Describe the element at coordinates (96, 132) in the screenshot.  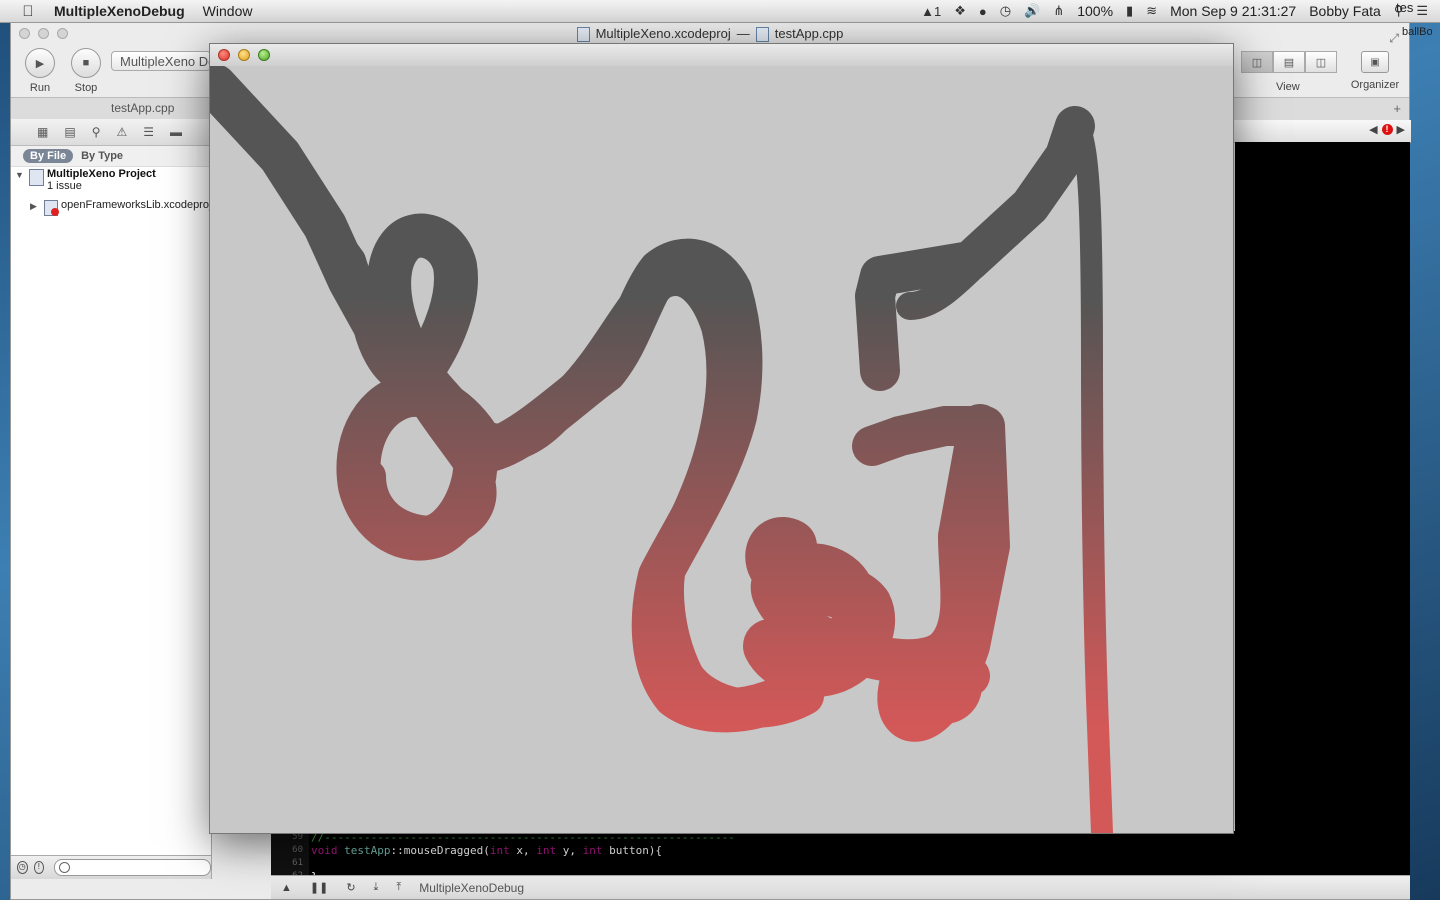
I see `search-navigator-icon: ⚲` at that location.